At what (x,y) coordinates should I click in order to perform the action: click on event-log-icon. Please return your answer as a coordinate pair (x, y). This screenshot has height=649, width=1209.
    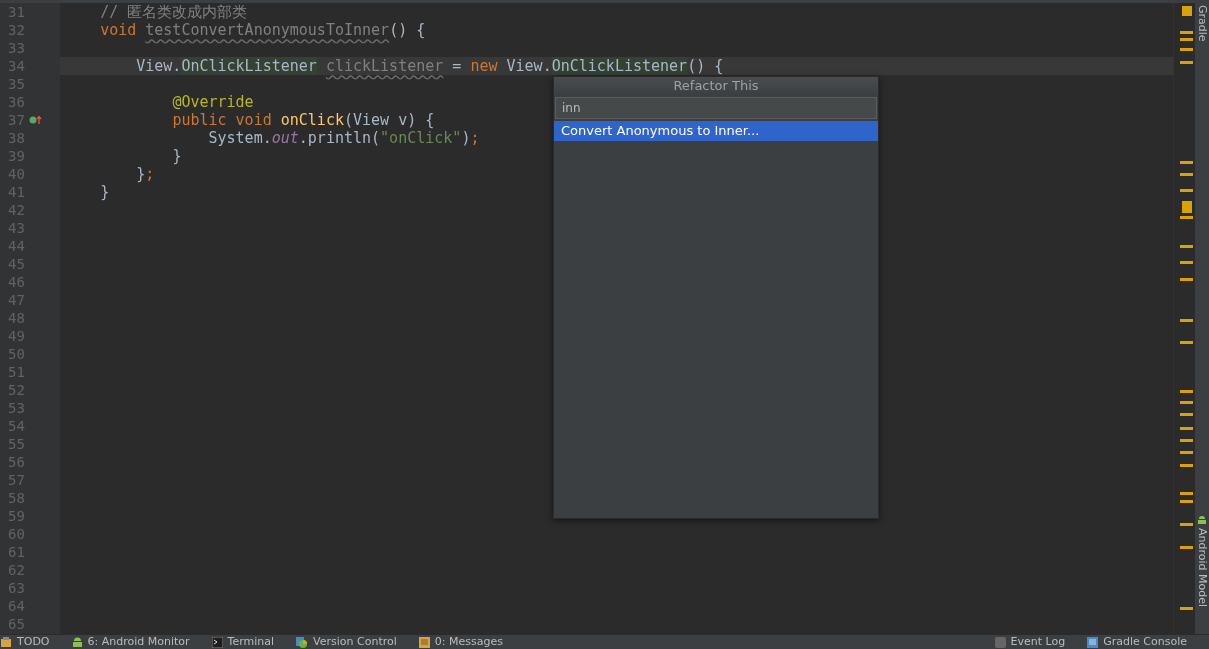
    Looking at the image, I should click on (1000, 642).